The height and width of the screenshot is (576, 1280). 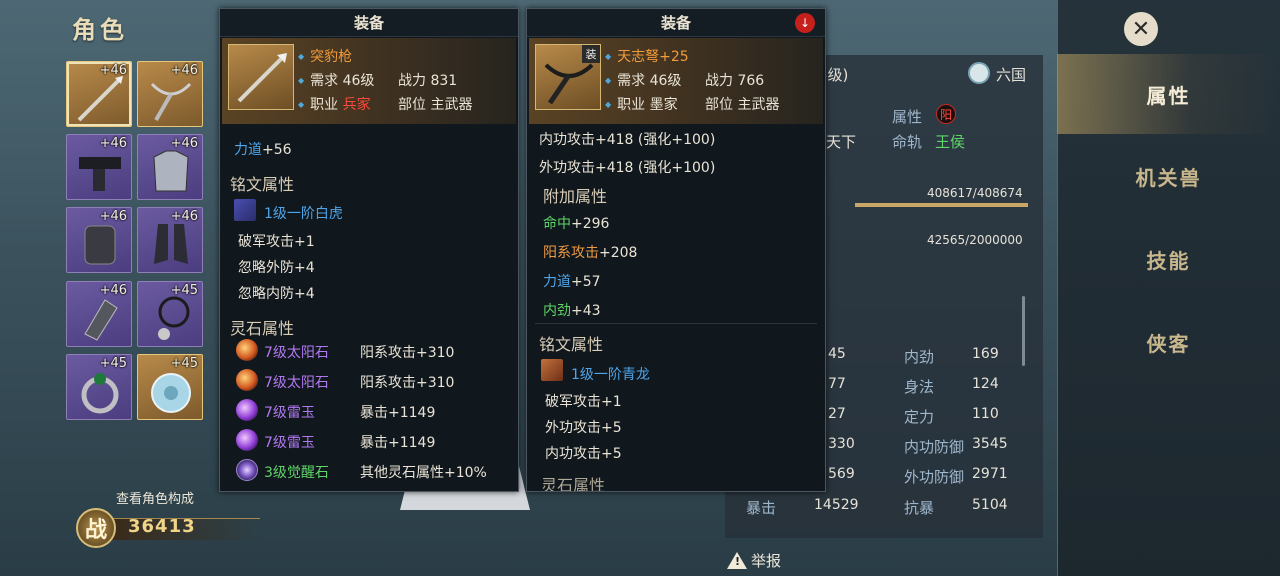 I want to click on stat-left-value: 569, so click(x=841, y=474).